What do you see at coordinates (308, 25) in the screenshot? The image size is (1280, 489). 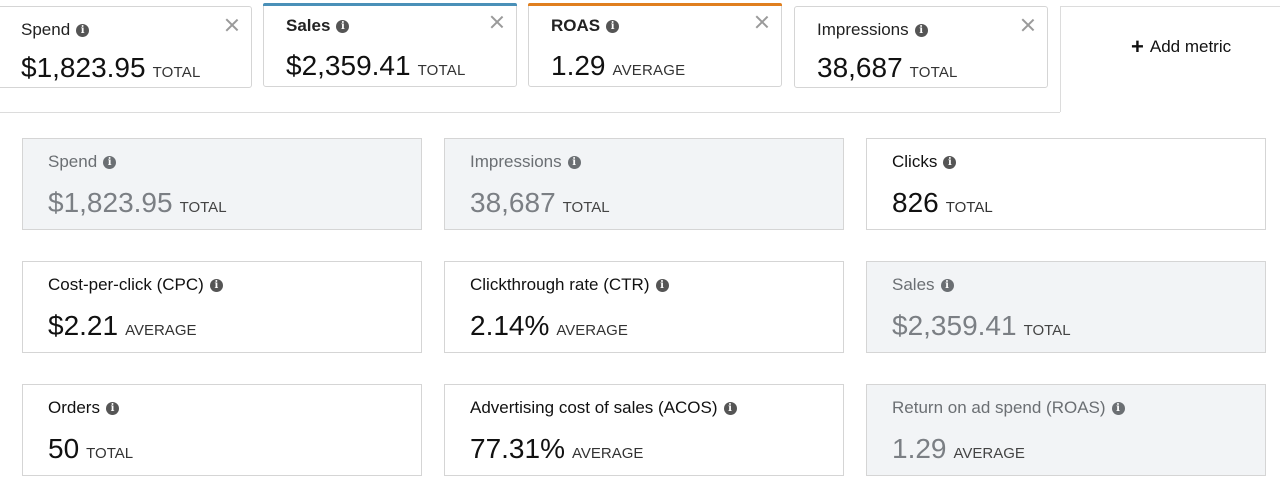 I see `metric-tile-label: Sales` at bounding box center [308, 25].